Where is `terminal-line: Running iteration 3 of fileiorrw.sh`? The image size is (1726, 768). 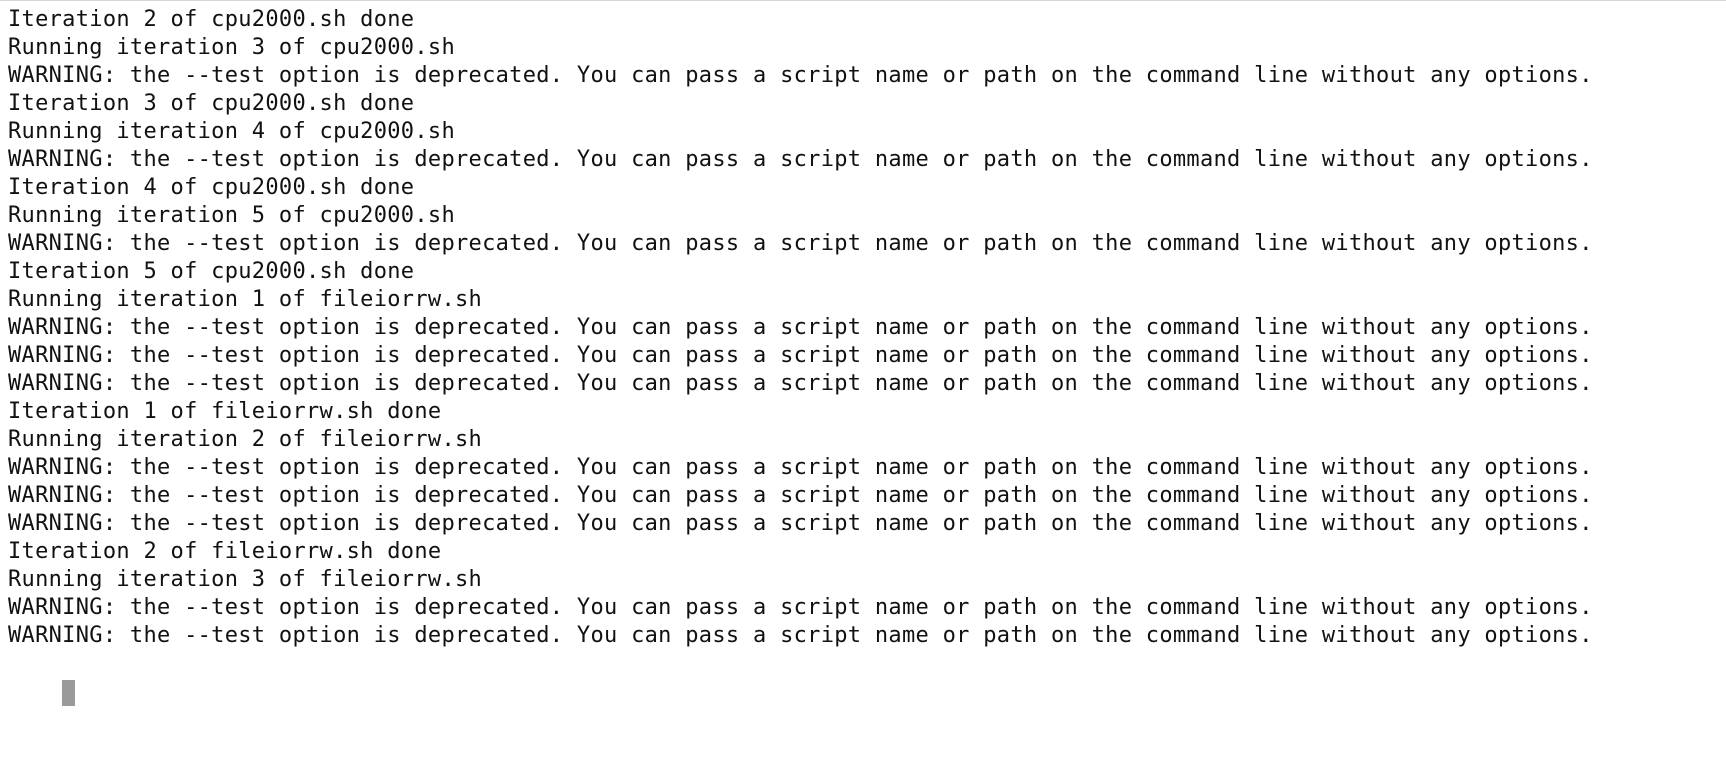 terminal-line: Running iteration 3 of fileiorrw.sh is located at coordinates (245, 579).